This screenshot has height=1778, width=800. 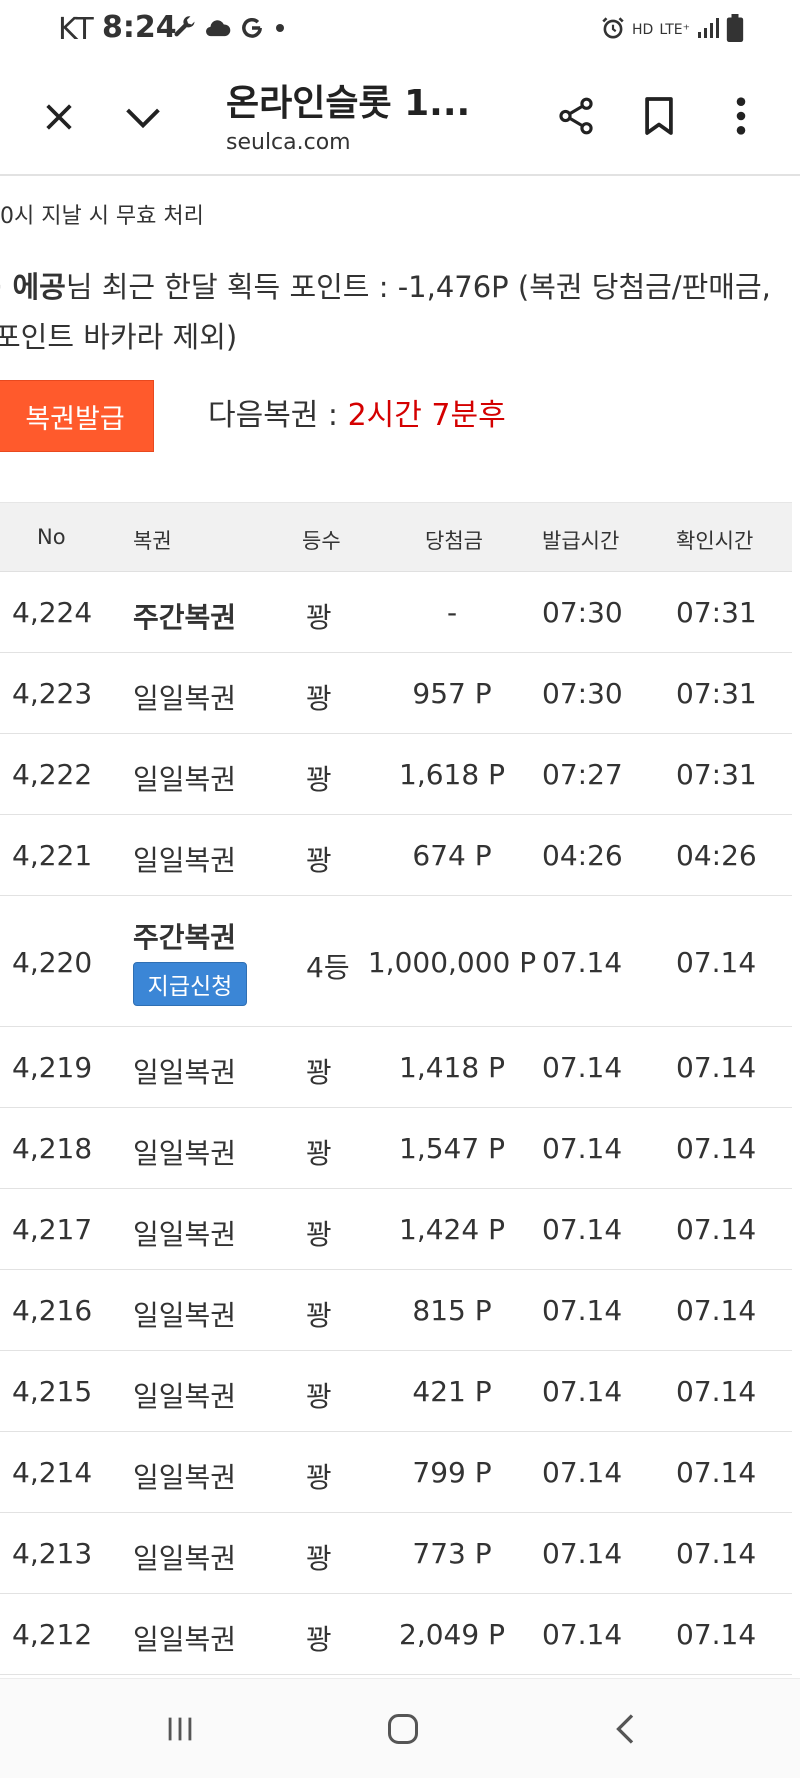 I want to click on issue-lottery-button: 복권발급, so click(x=77, y=416).